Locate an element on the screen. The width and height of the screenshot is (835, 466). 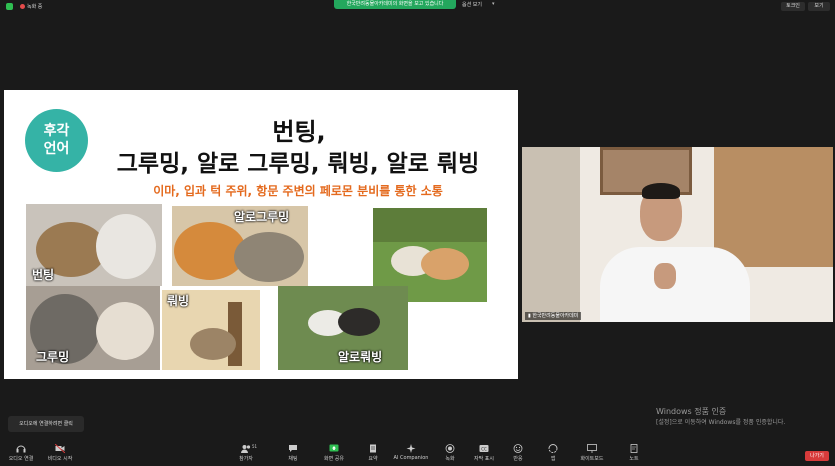
photo-bunting: 번팅 is located at coordinates (94, 245).